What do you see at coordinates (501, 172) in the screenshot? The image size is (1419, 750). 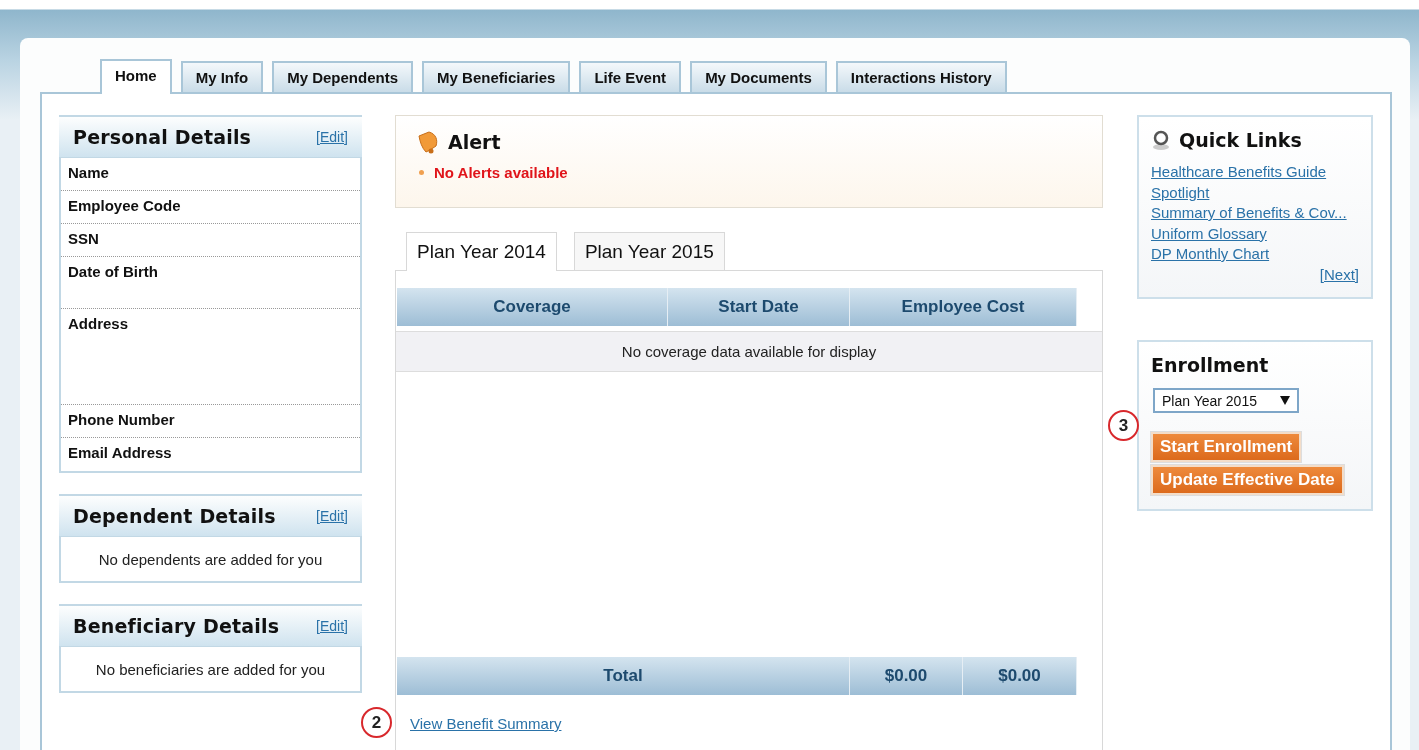 I see `alert-message: No Alerts available` at bounding box center [501, 172].